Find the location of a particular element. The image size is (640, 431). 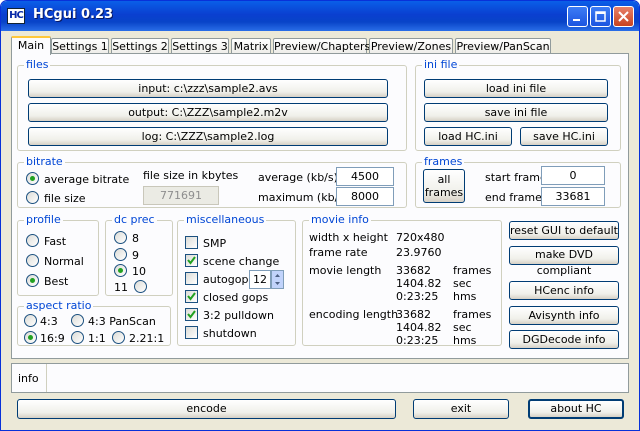

log-file-button: log: C:\ZZZ\sample2.log is located at coordinates (208, 136).